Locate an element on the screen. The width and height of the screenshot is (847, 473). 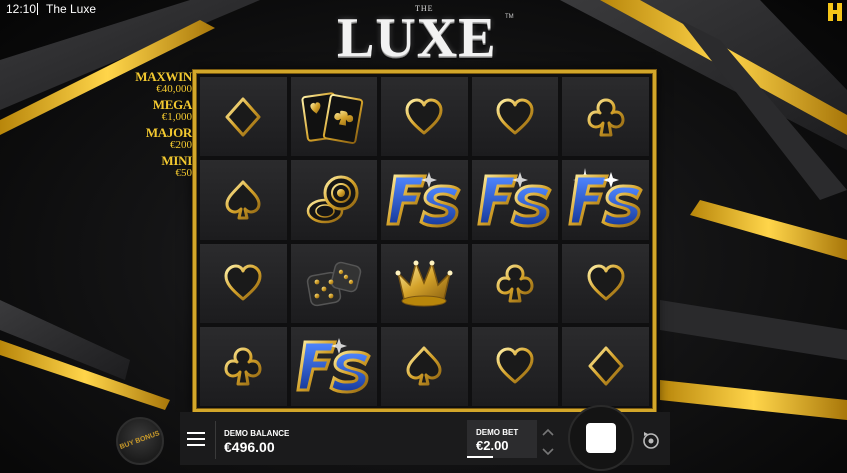
buy-bonus-label: BUY BONUS is located at coordinates (139, 440).